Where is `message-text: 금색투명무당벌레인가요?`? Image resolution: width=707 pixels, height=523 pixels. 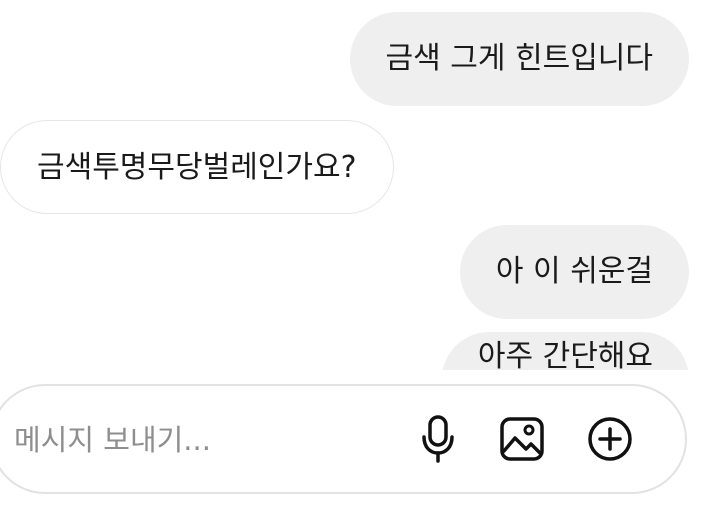 message-text: 금색투명무당벌레인가요? is located at coordinates (197, 167).